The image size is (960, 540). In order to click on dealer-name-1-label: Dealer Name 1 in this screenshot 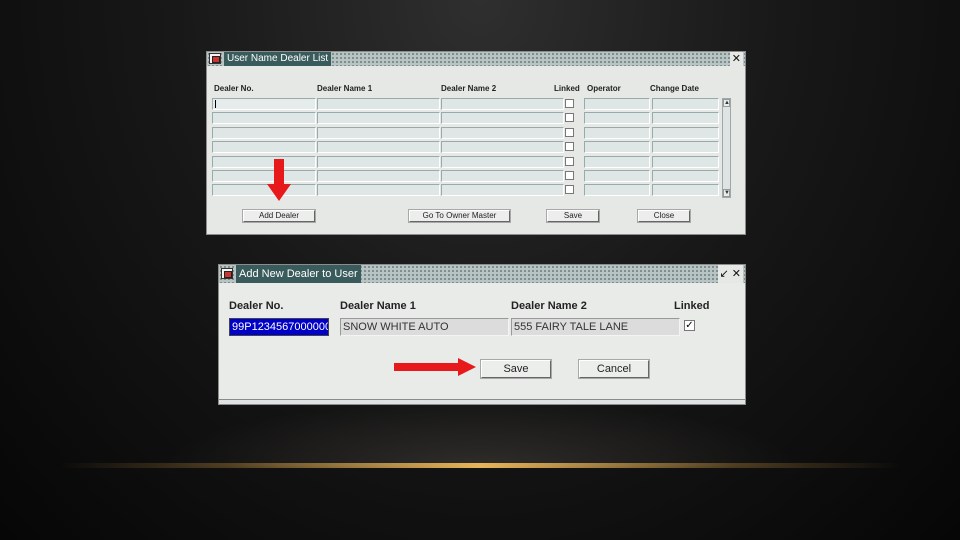, I will do `click(378, 306)`.